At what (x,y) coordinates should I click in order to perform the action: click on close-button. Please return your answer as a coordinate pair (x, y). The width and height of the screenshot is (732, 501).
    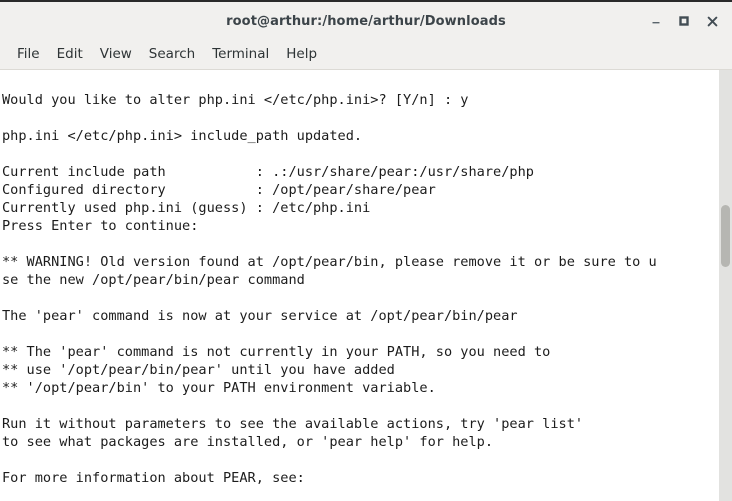
    Looking at the image, I should click on (712, 21).